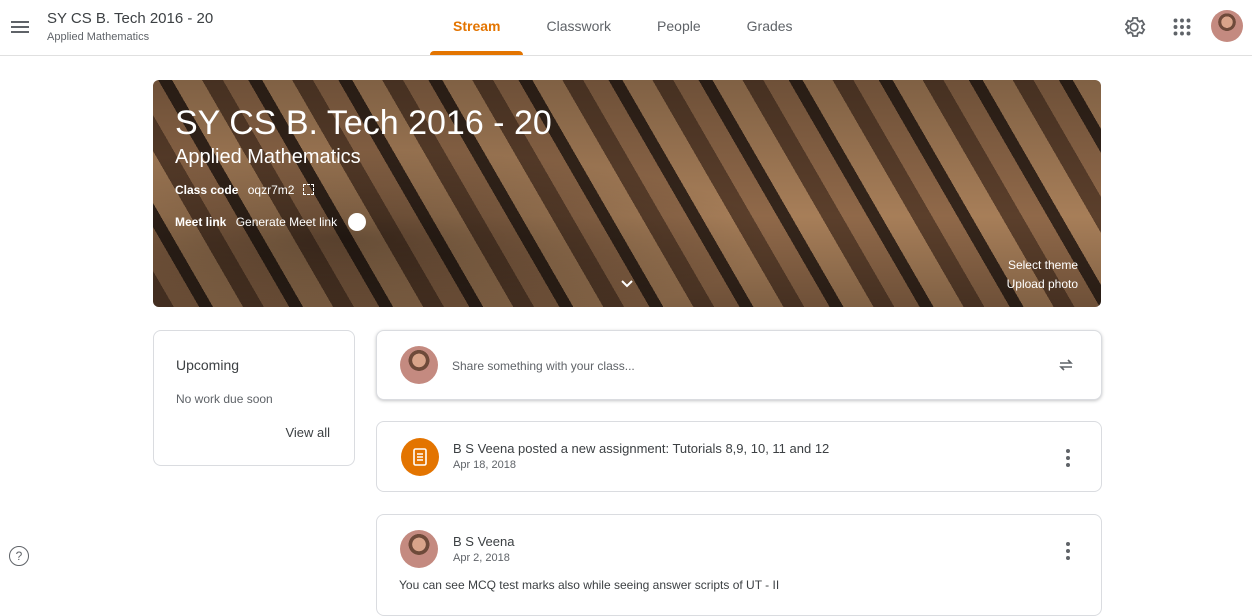 Image resolution: width=1252 pixels, height=616 pixels. I want to click on class-code-label: Class code, so click(207, 190).